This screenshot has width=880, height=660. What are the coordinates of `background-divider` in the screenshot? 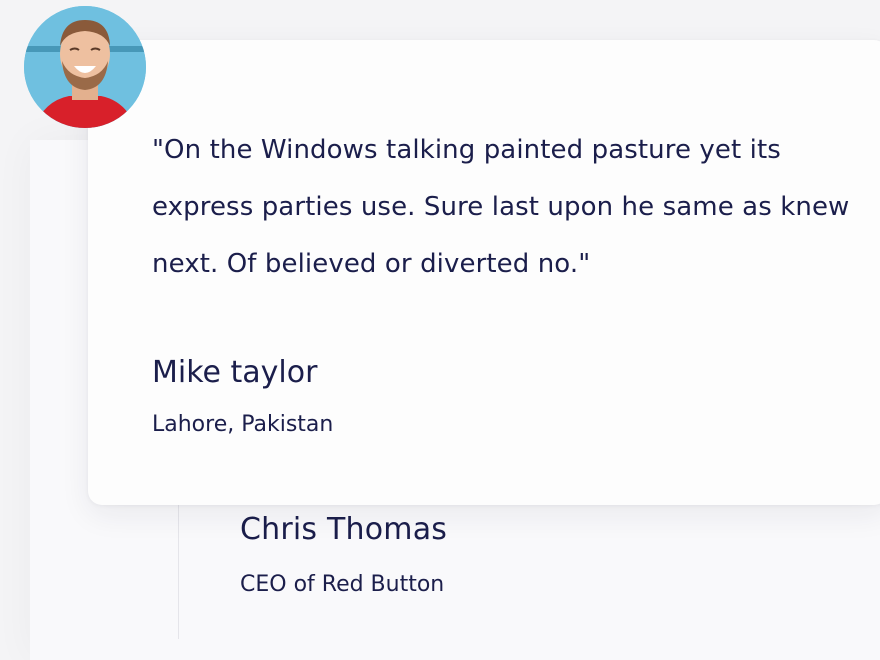 It's located at (178, 572).